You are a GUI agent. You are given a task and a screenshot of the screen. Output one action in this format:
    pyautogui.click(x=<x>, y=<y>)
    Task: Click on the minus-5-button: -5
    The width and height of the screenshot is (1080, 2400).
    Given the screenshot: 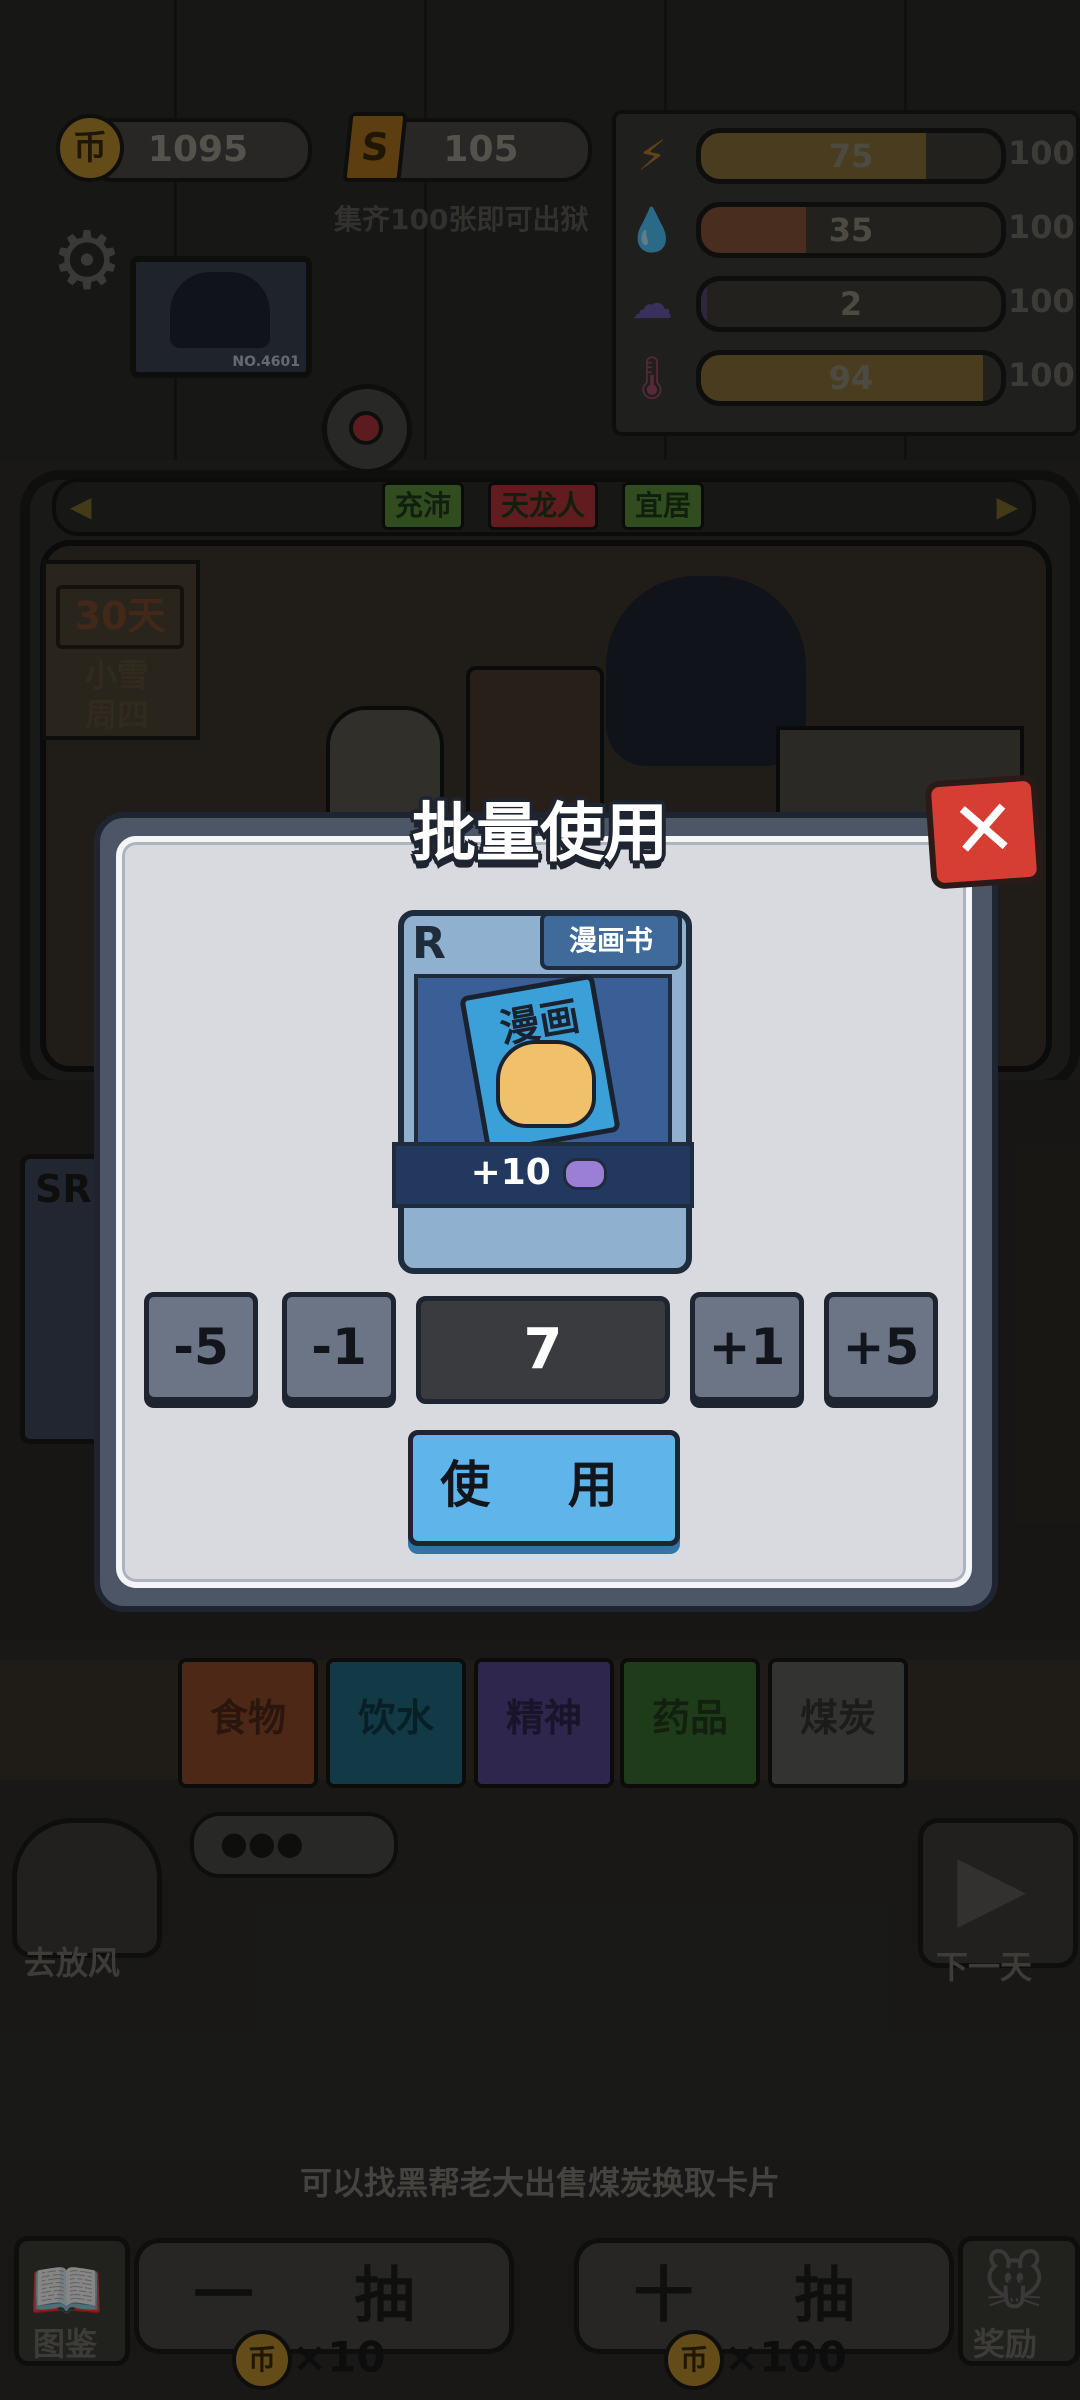 What is the action you would take?
    pyautogui.click(x=201, y=1347)
    